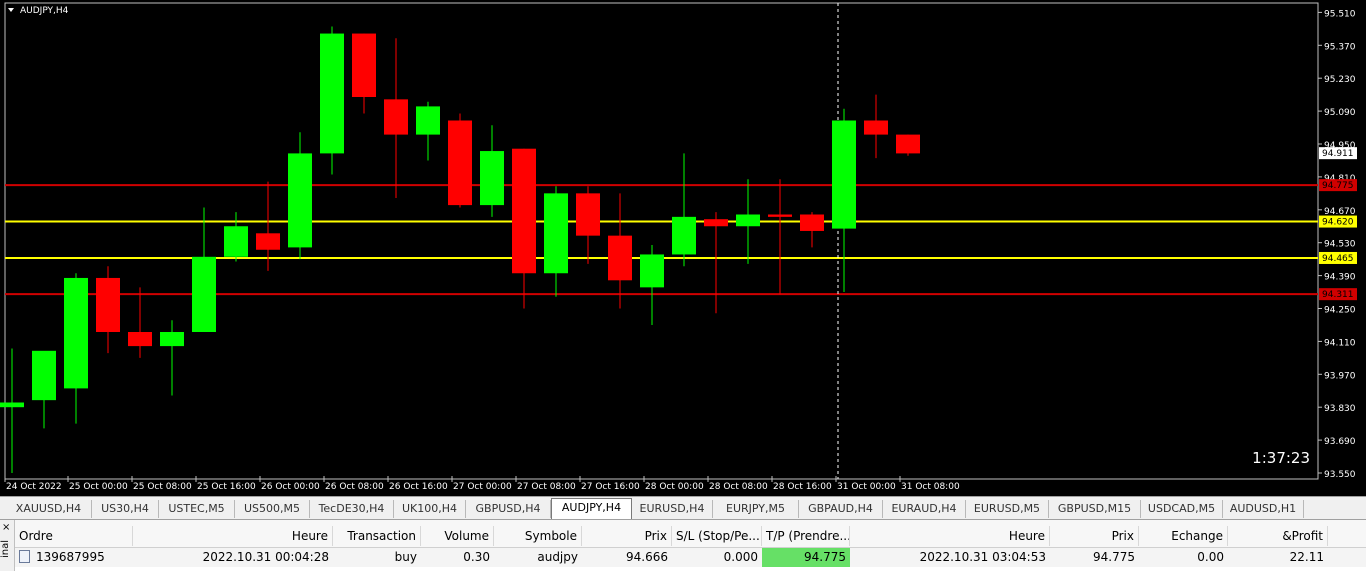  Describe the element at coordinates (272, 509) in the screenshot. I see `tab-us500-m5: US500,M5` at that location.